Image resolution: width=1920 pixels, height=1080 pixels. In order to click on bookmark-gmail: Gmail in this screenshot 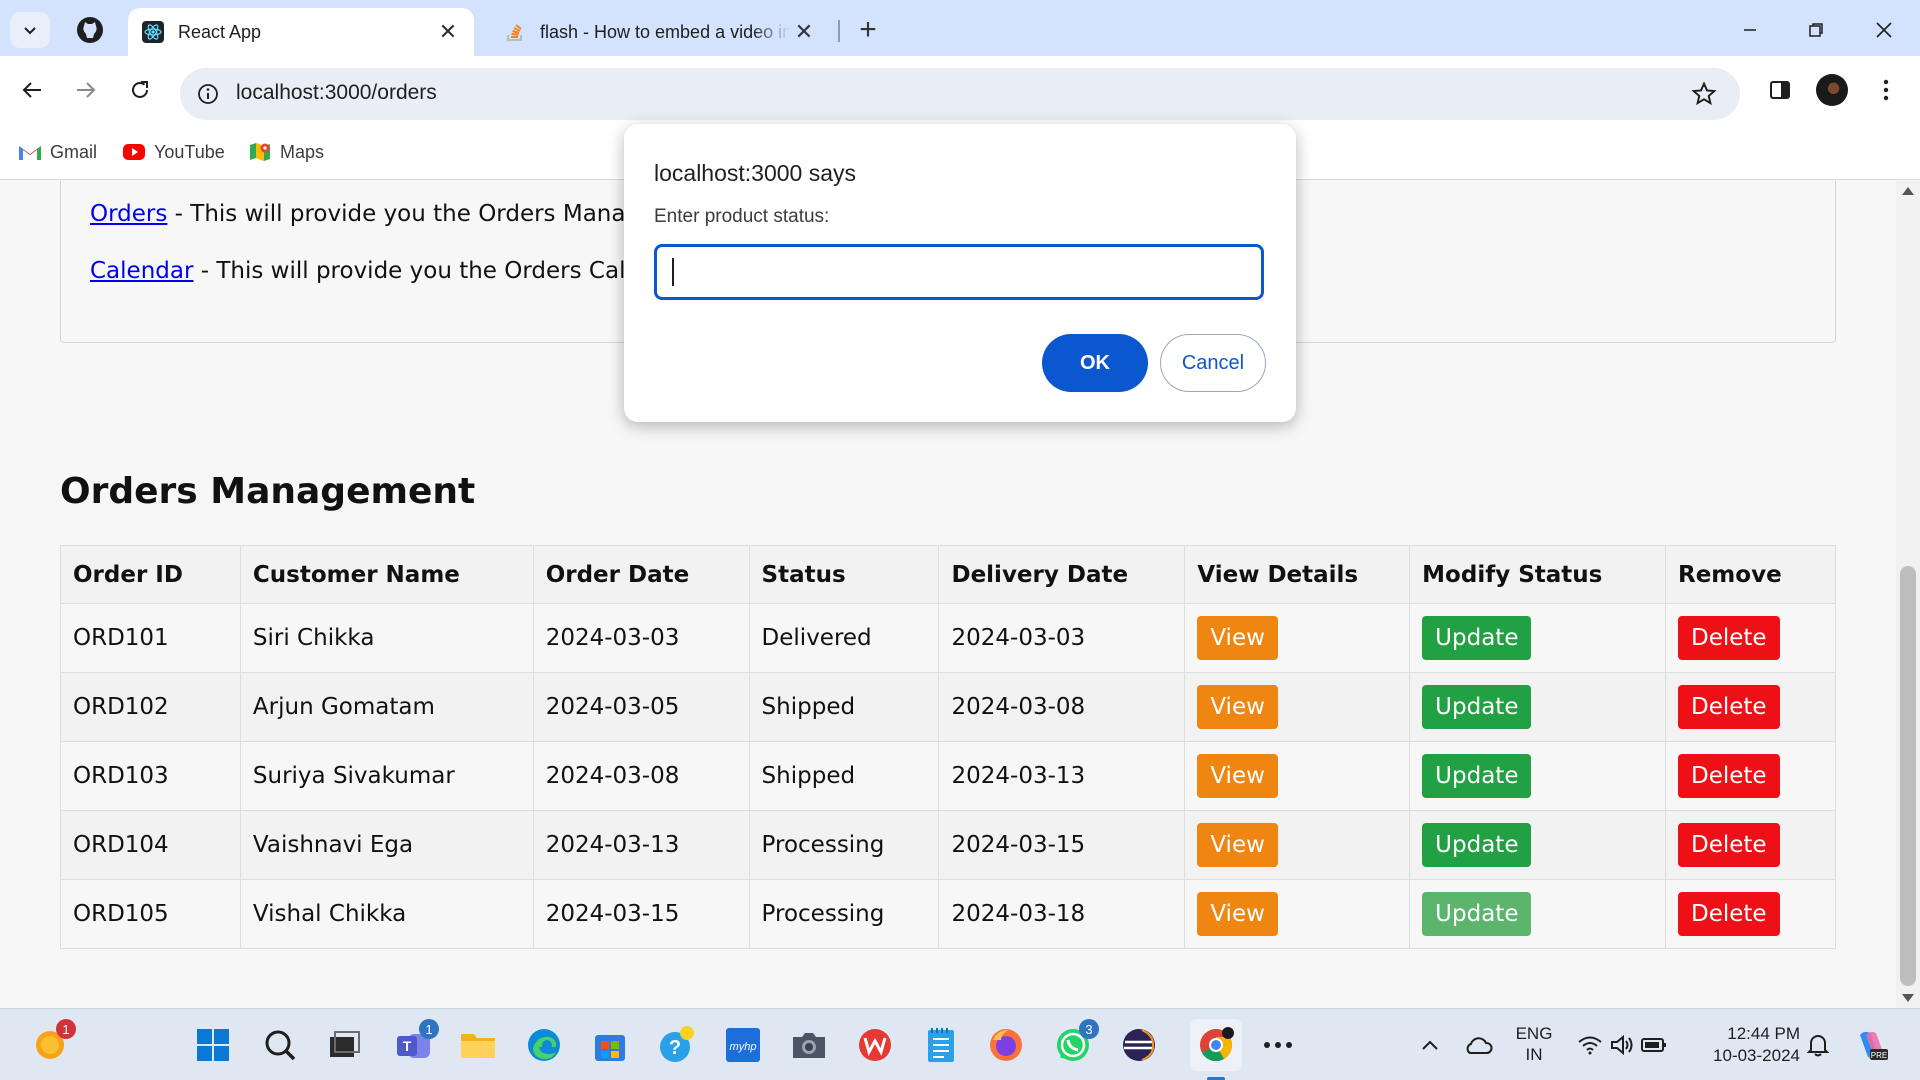, I will do `click(57, 152)`.